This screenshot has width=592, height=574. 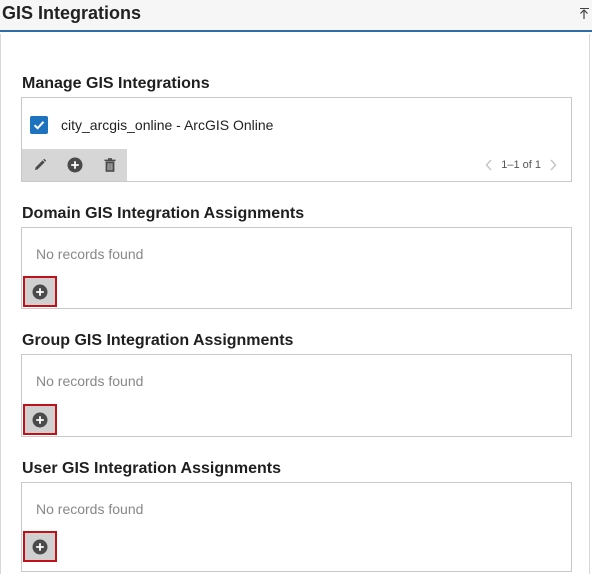 What do you see at coordinates (296, 268) in the screenshot?
I see `domain-panel: No records found` at bounding box center [296, 268].